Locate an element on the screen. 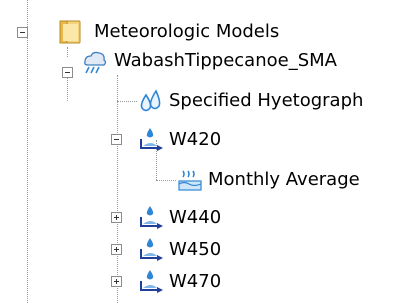  tree-item-wabash-tippecanoe: WabashTippecanoe_SMA is located at coordinates (208, 61).